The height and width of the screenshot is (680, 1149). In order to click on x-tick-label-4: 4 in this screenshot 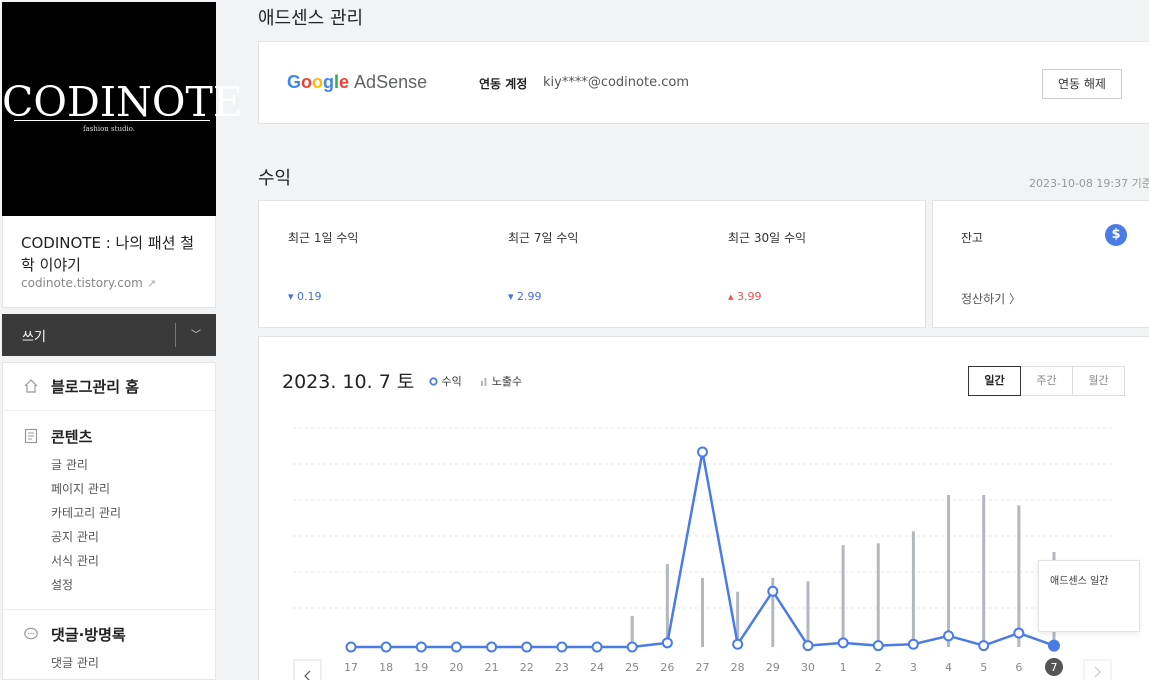, I will do `click(948, 667)`.